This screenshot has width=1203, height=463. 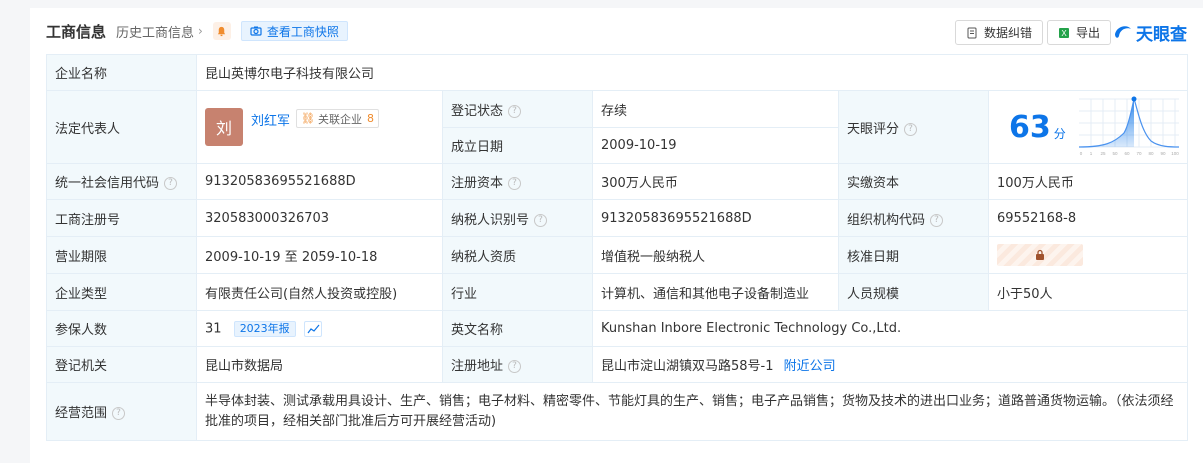 What do you see at coordinates (312, 328) in the screenshot?
I see `trend-chart-icon` at bounding box center [312, 328].